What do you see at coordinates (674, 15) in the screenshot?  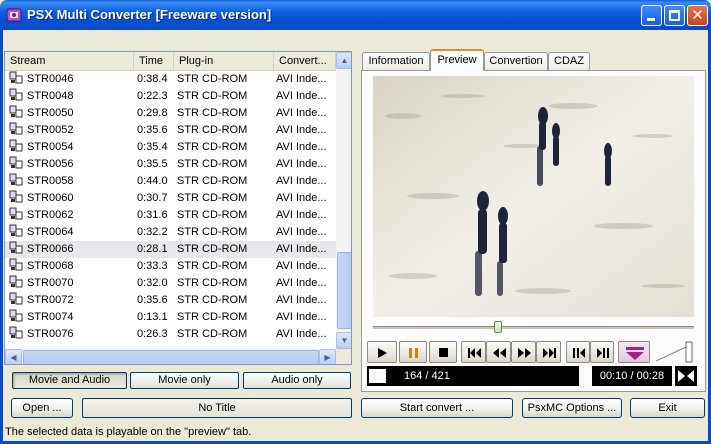 I see `maximize-button` at bounding box center [674, 15].